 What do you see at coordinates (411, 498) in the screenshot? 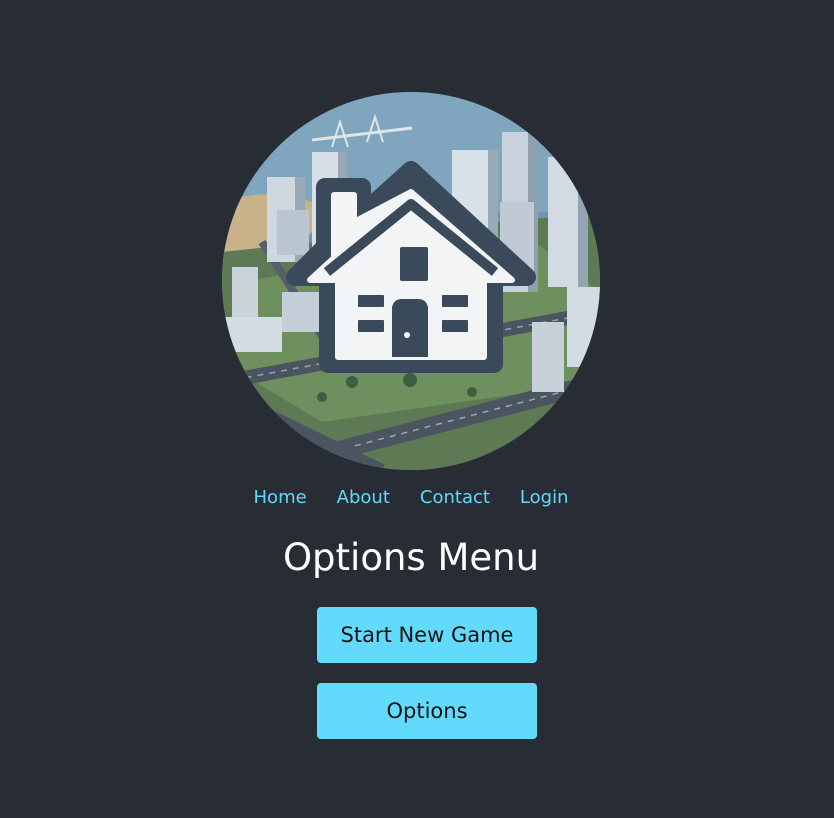
I see `main-nav: Home About Contact Login` at bounding box center [411, 498].